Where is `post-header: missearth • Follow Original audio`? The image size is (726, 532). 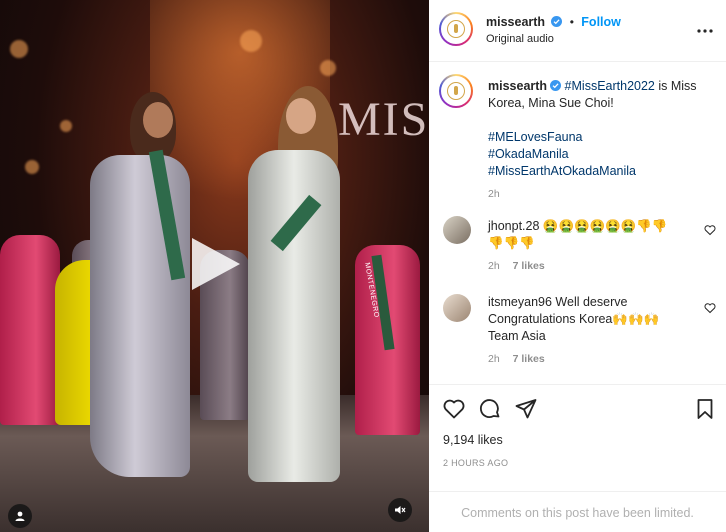 post-header: missearth • Follow Original audio is located at coordinates (577, 31).